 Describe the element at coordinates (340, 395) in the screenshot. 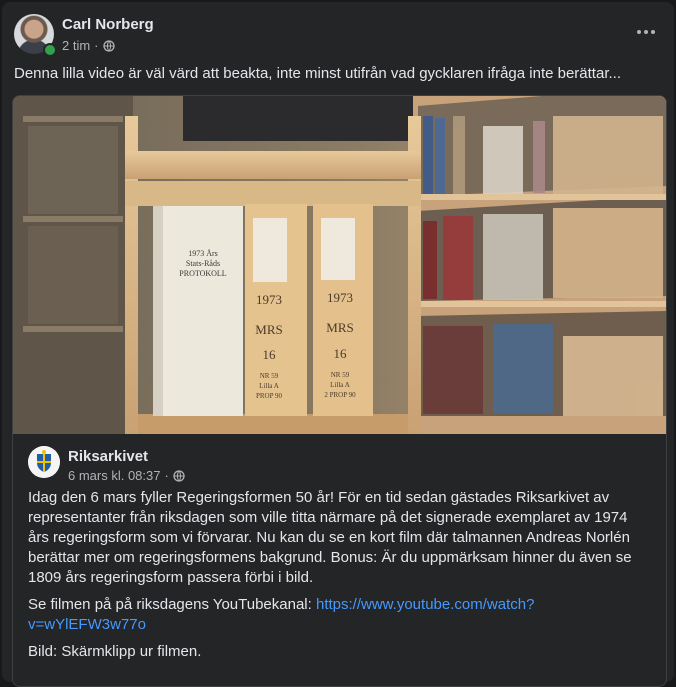

I see `volume3-prop: 2 PROP 90` at that location.